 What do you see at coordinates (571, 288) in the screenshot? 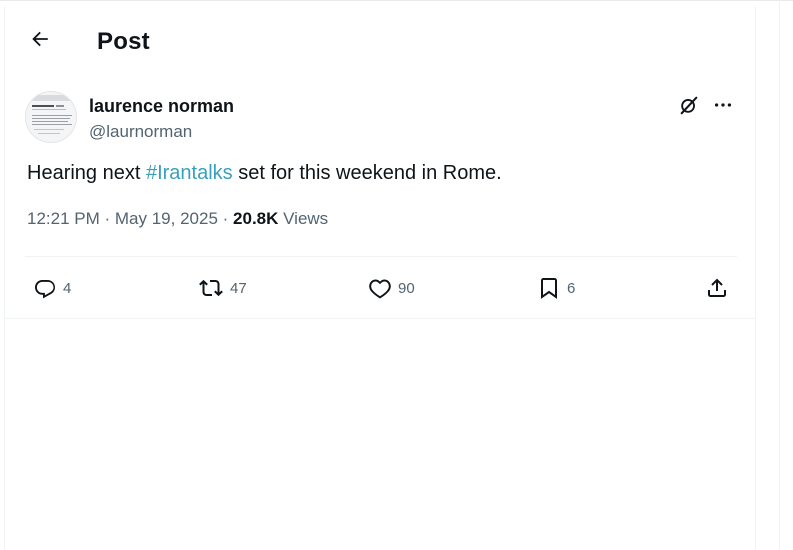
I see `bookmark-count: 6` at bounding box center [571, 288].